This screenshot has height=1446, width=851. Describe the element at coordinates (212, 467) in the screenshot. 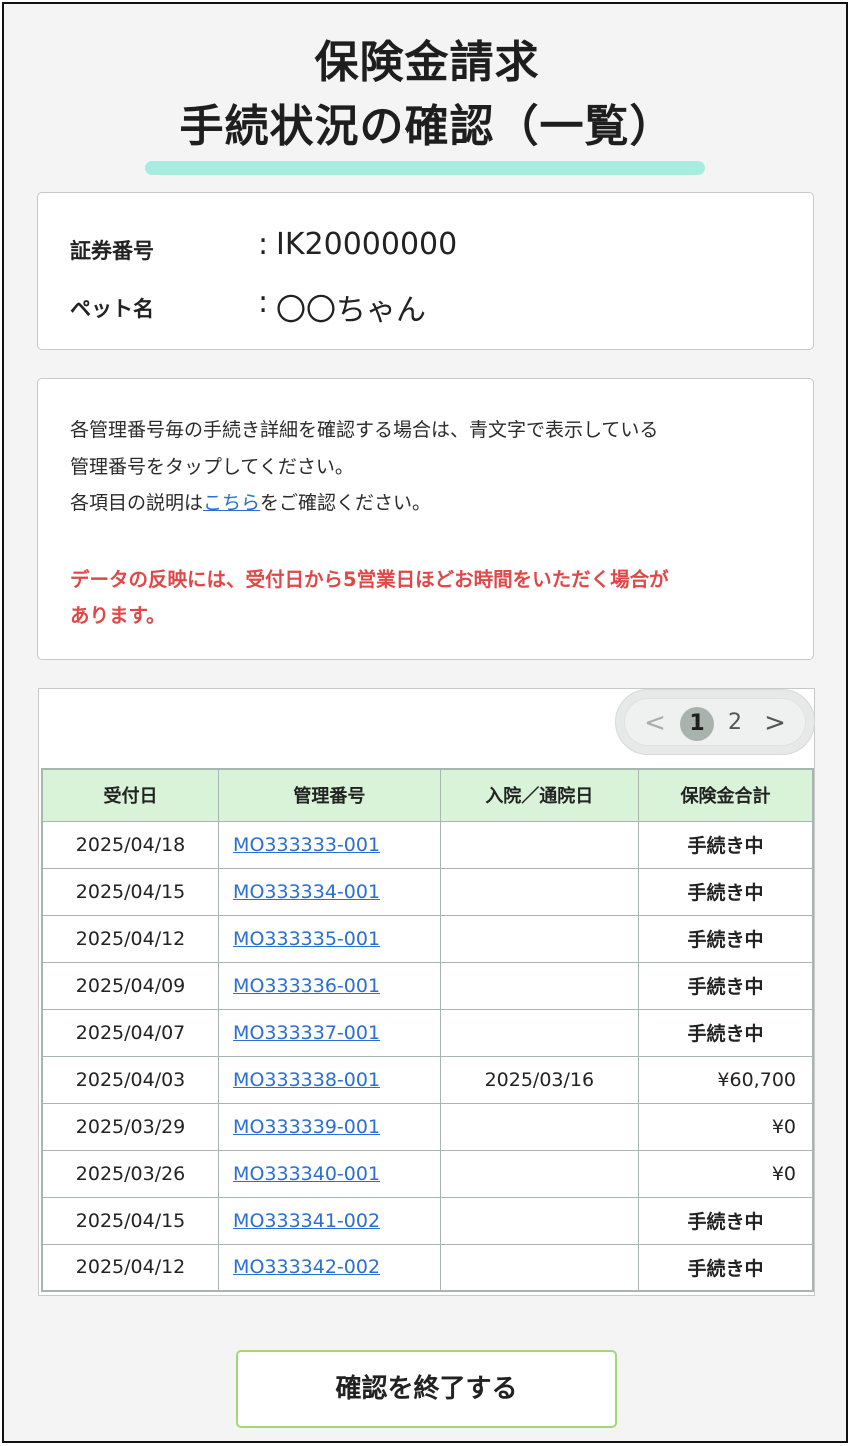

I see `notice-line2: 管理番号をタップしてください。` at that location.